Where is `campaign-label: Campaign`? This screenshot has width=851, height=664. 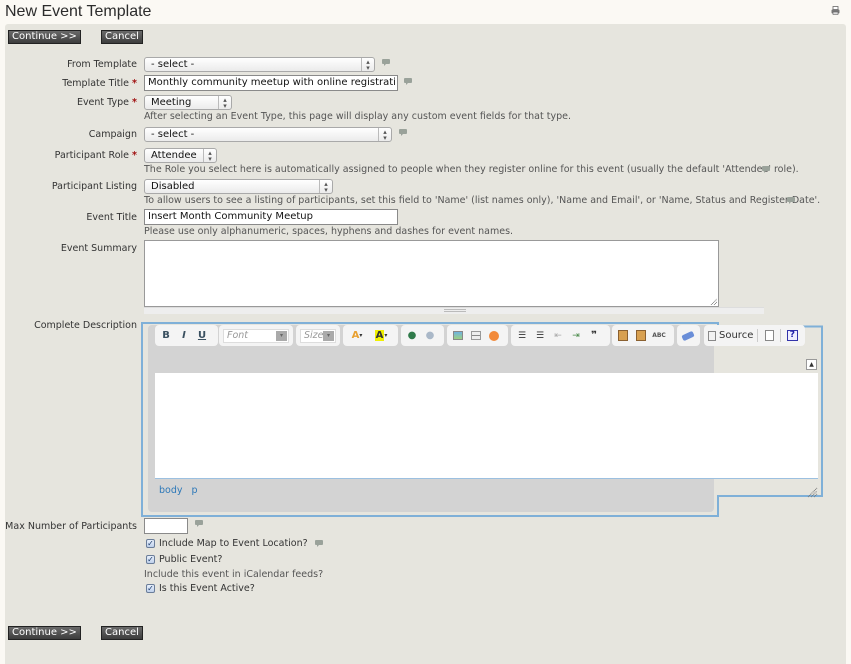 campaign-label: Campaign is located at coordinates (112, 134).